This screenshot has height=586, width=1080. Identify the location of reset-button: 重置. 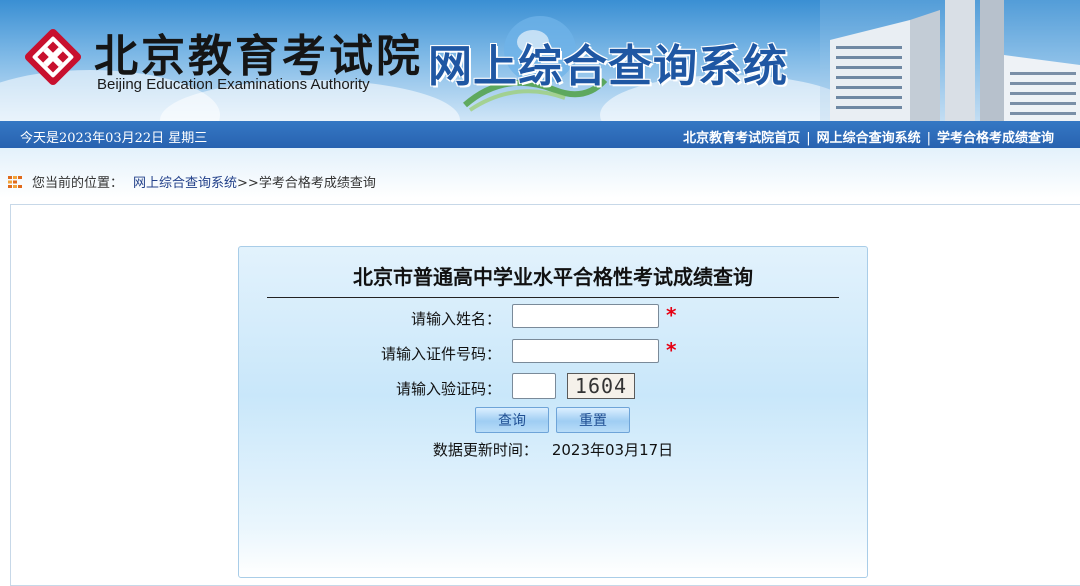
(593, 420).